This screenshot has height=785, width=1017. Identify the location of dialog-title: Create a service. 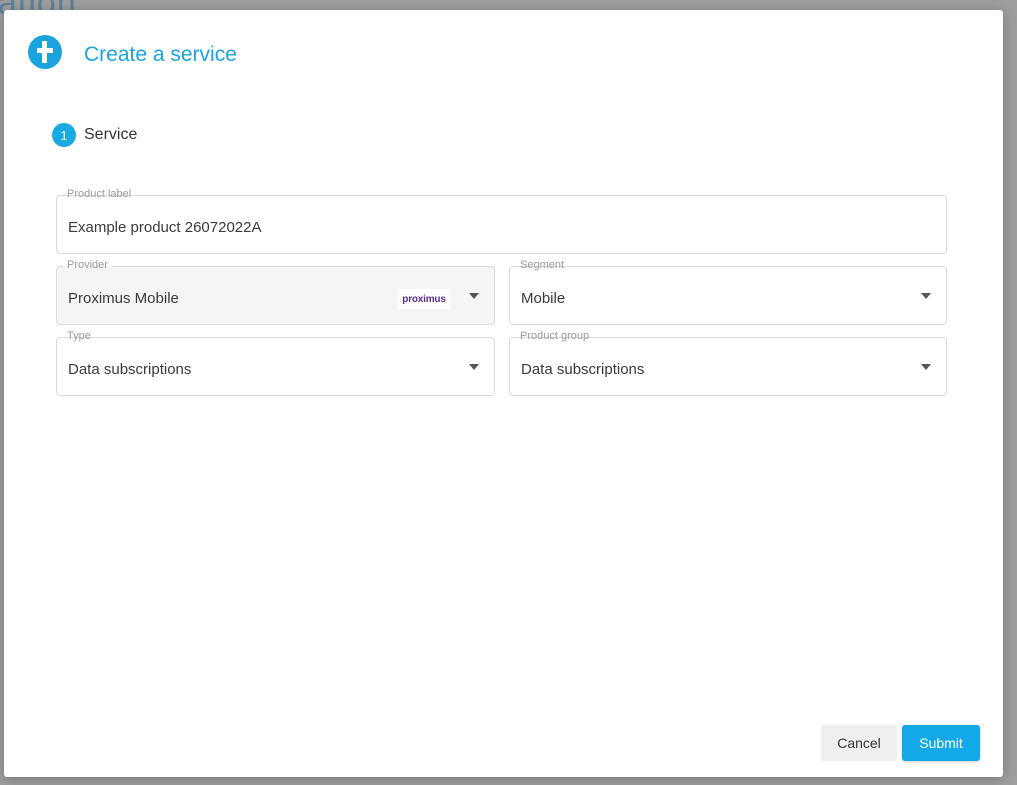
(160, 54).